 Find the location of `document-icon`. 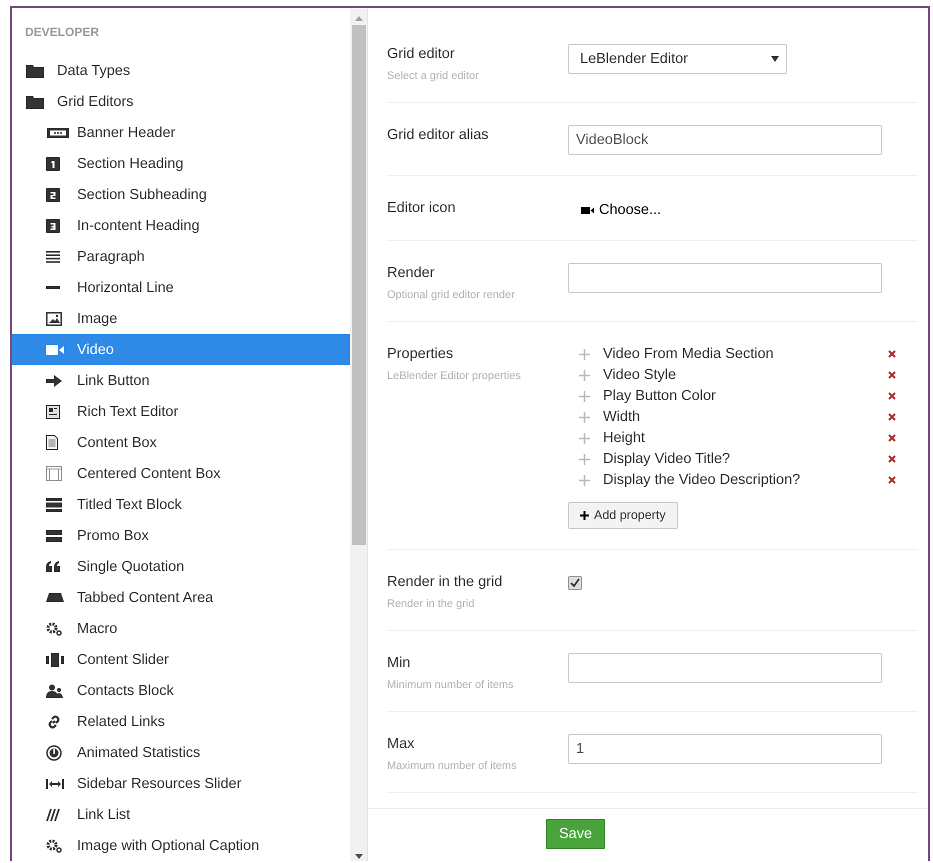

document-icon is located at coordinates (53, 411).